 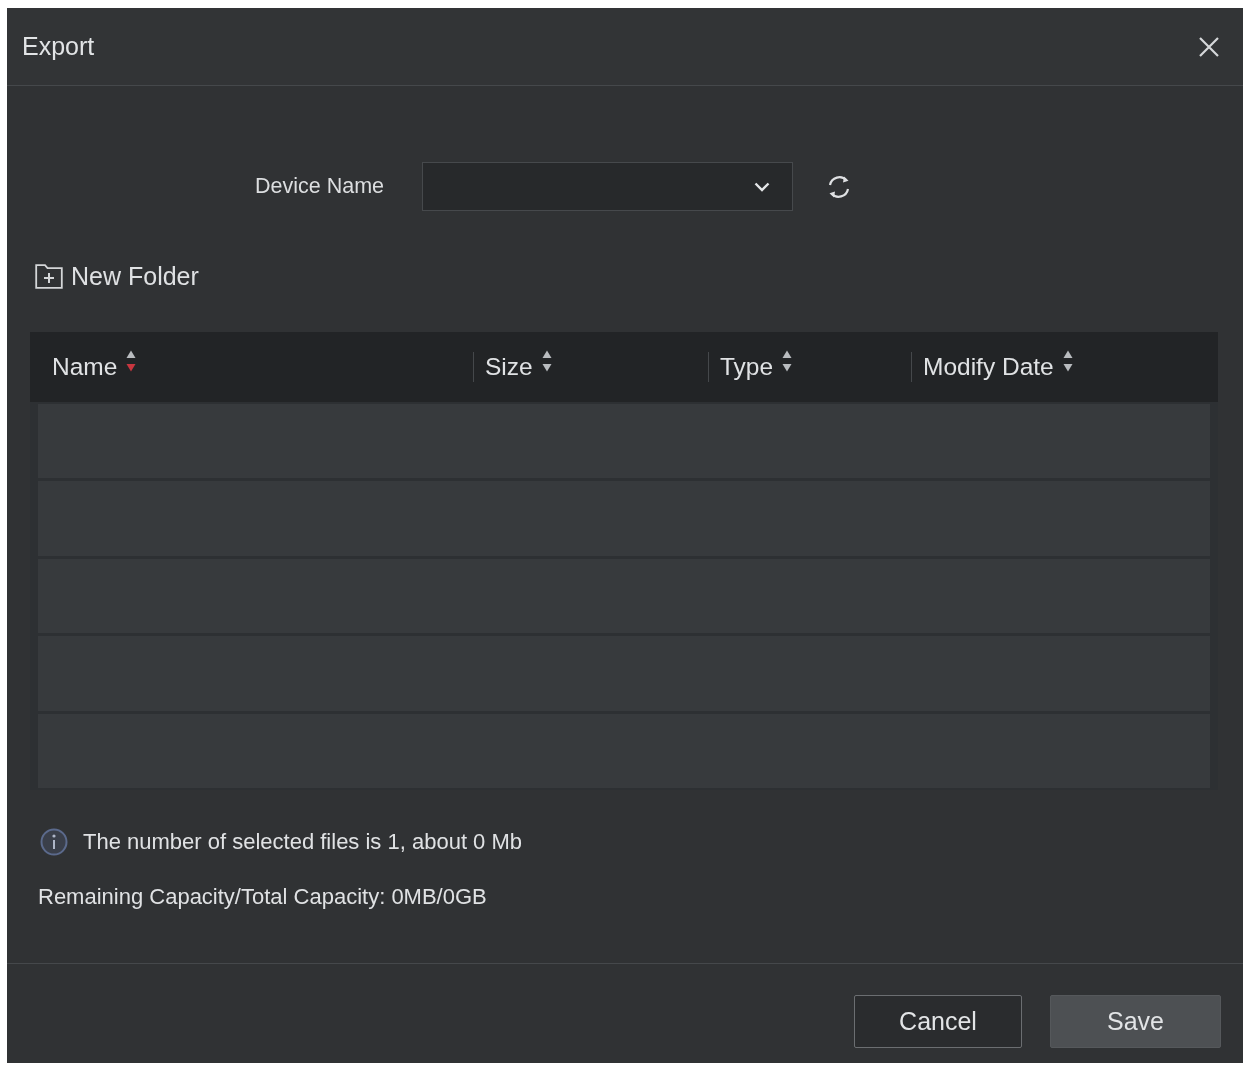 What do you see at coordinates (49, 276) in the screenshot?
I see `folder-plus-icon` at bounding box center [49, 276].